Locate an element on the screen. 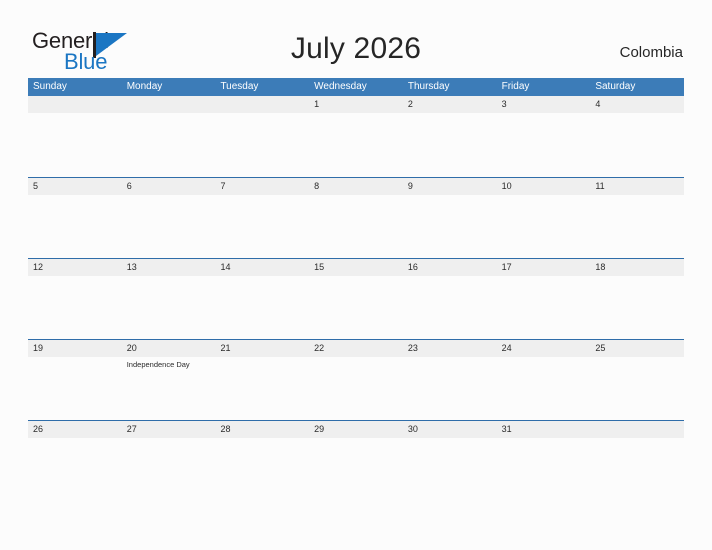 The height and width of the screenshot is (550, 712). day-cell: 26 is located at coordinates (75, 461).